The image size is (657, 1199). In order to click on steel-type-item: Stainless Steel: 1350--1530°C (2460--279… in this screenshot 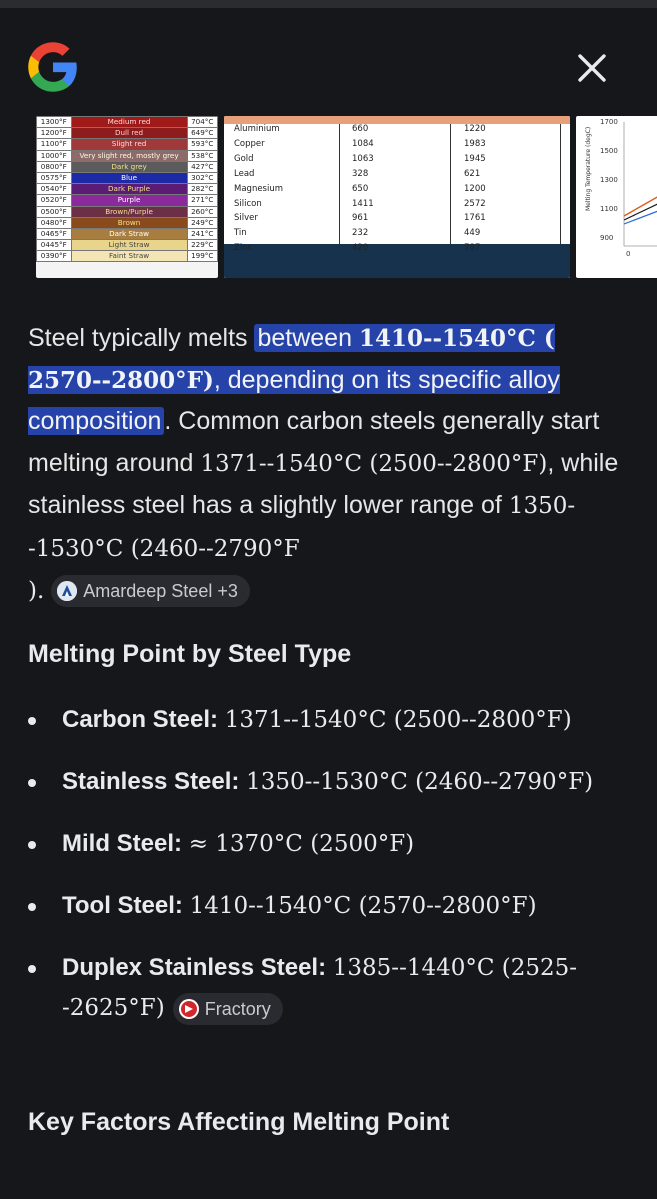, I will do `click(333, 782)`.